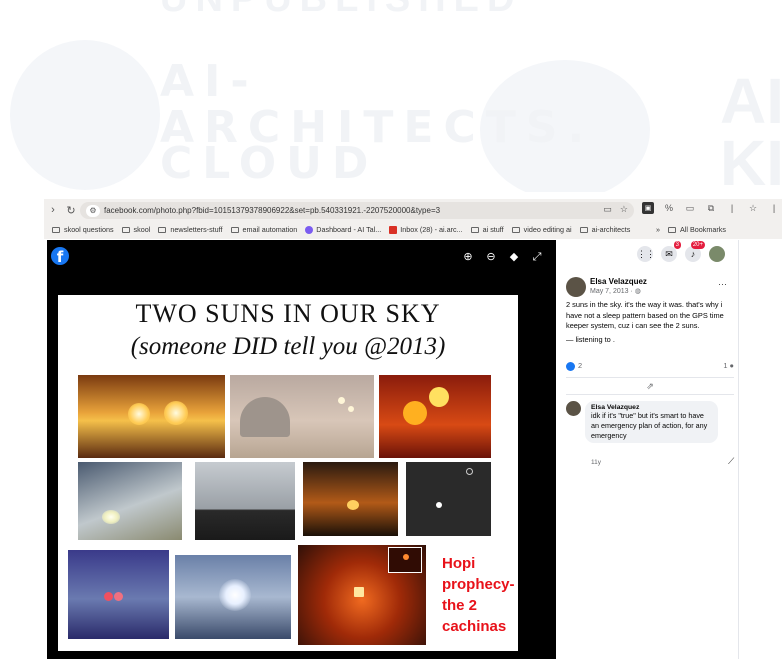 The width and height of the screenshot is (782, 659). I want to click on dome-shape, so click(265, 417).